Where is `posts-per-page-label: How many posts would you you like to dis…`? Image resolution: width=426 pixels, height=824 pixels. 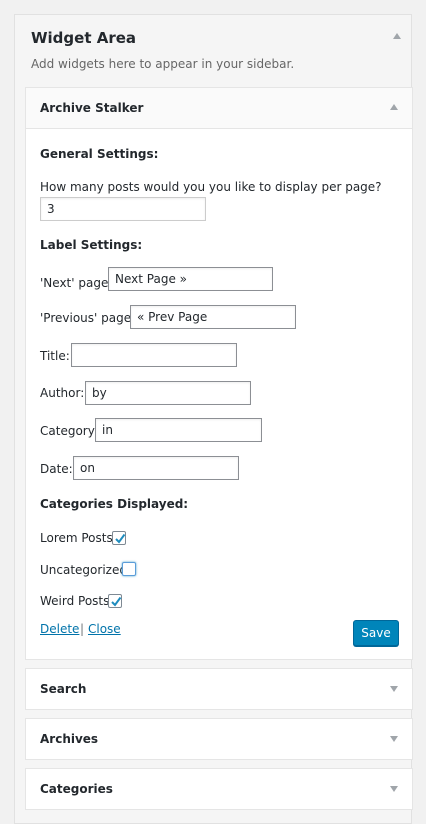
posts-per-page-label: How many posts would you you like to dis… is located at coordinates (211, 187).